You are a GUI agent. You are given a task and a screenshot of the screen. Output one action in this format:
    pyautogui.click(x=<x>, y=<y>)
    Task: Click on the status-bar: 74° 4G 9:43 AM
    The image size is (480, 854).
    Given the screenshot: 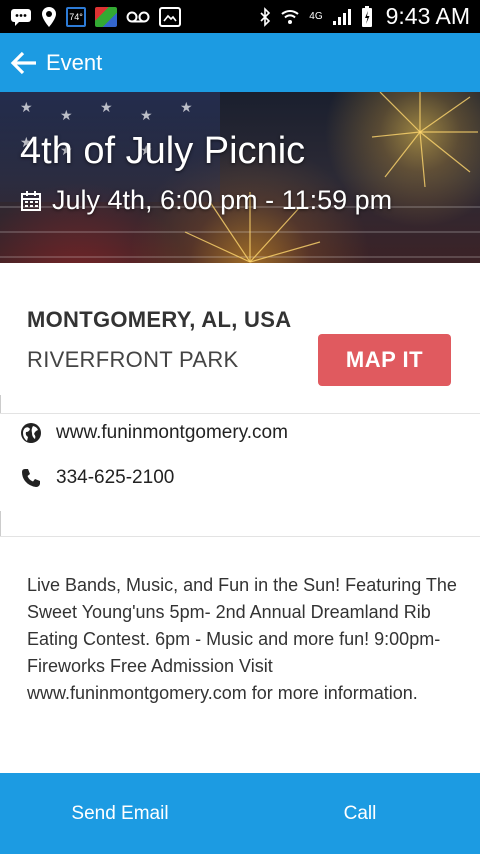 What is the action you would take?
    pyautogui.click(x=240, y=16)
    